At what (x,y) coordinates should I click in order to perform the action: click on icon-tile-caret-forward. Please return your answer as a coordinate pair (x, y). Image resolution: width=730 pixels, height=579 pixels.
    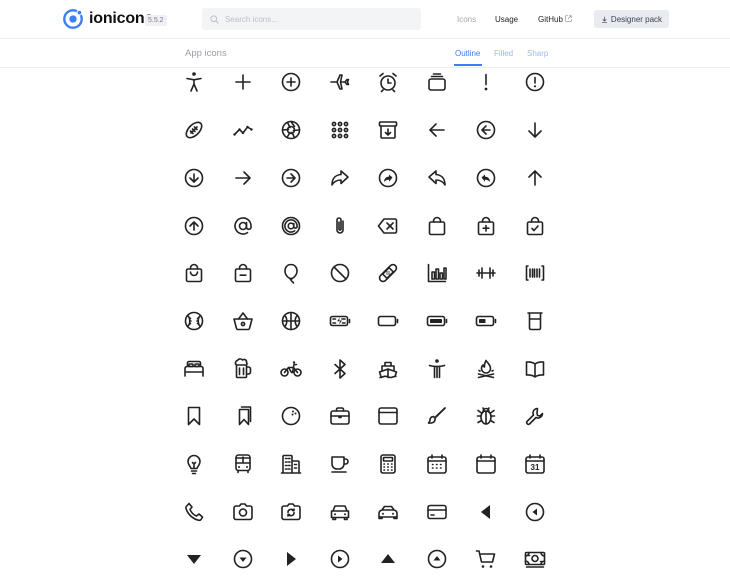
    Looking at the image, I should click on (291, 559).